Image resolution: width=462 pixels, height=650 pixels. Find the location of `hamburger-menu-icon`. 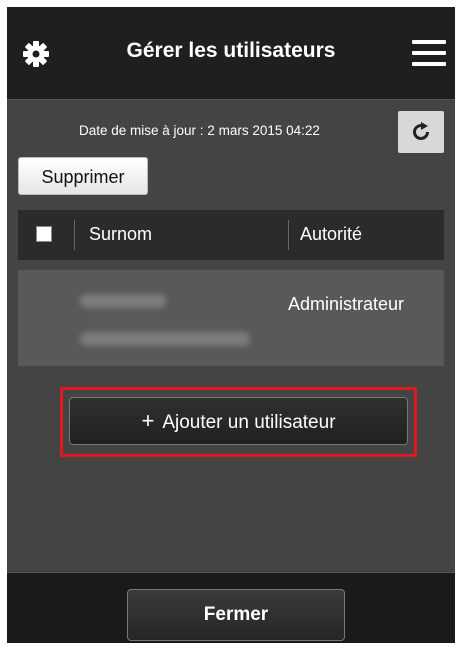

hamburger-menu-icon is located at coordinates (429, 54).